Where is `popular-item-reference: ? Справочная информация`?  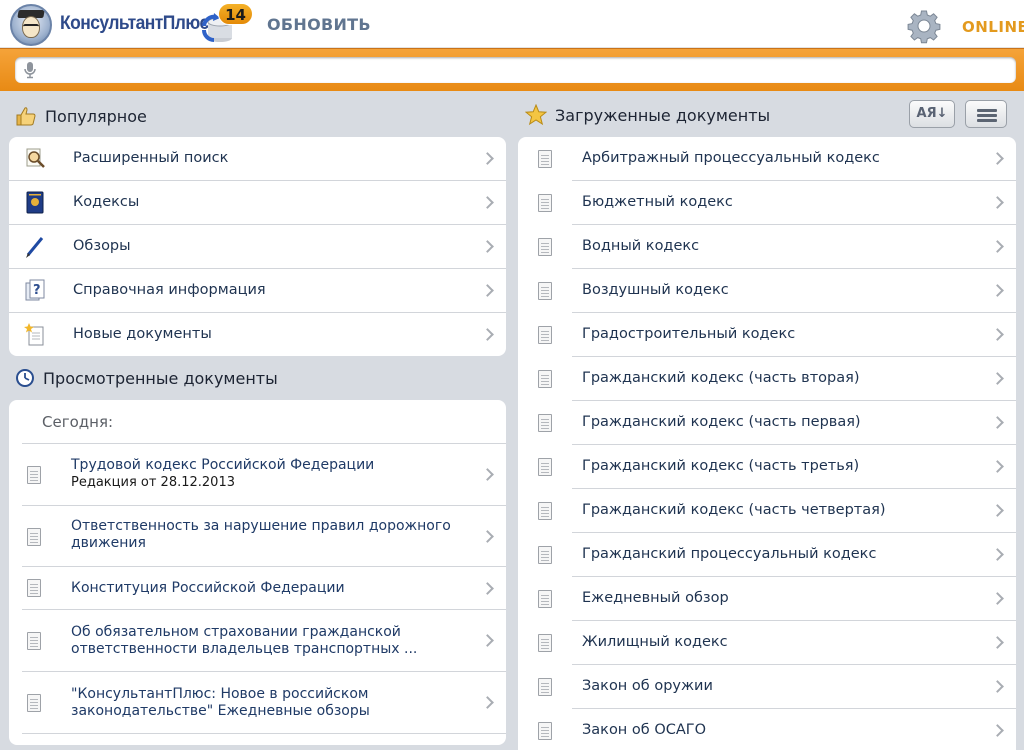
popular-item-reference: ? Справочная информация is located at coordinates (257, 291).